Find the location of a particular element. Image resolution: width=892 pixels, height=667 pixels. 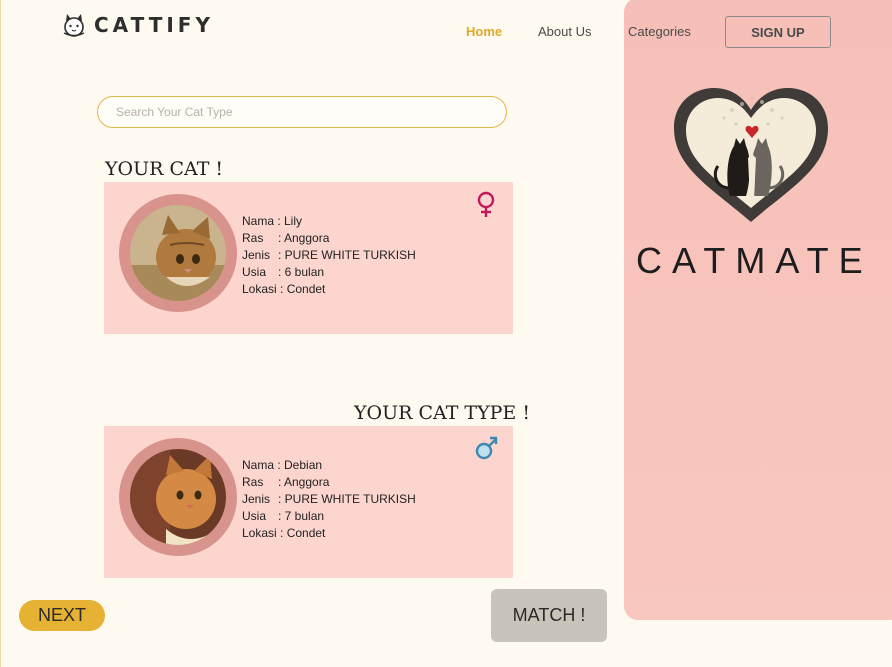

logo: CATTIFY is located at coordinates (137, 25).